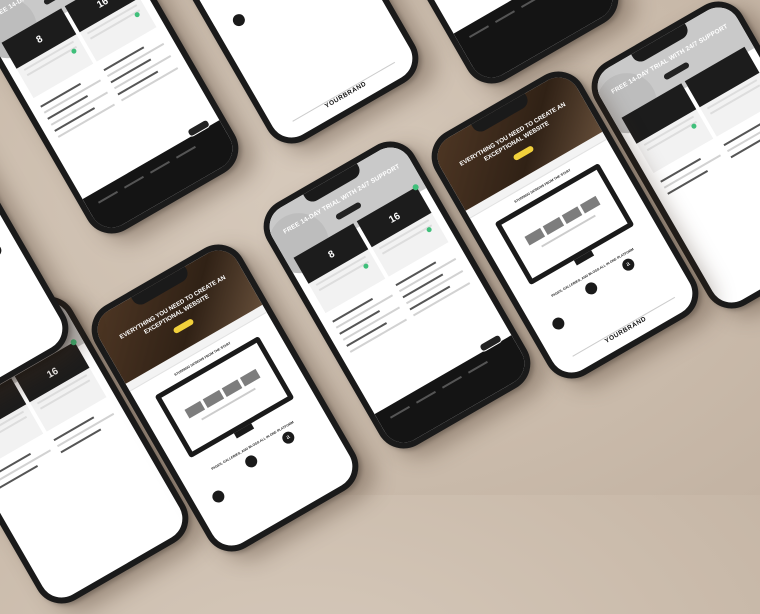 The image size is (760, 614). I want to click on integration-logos, so click(15, 287).